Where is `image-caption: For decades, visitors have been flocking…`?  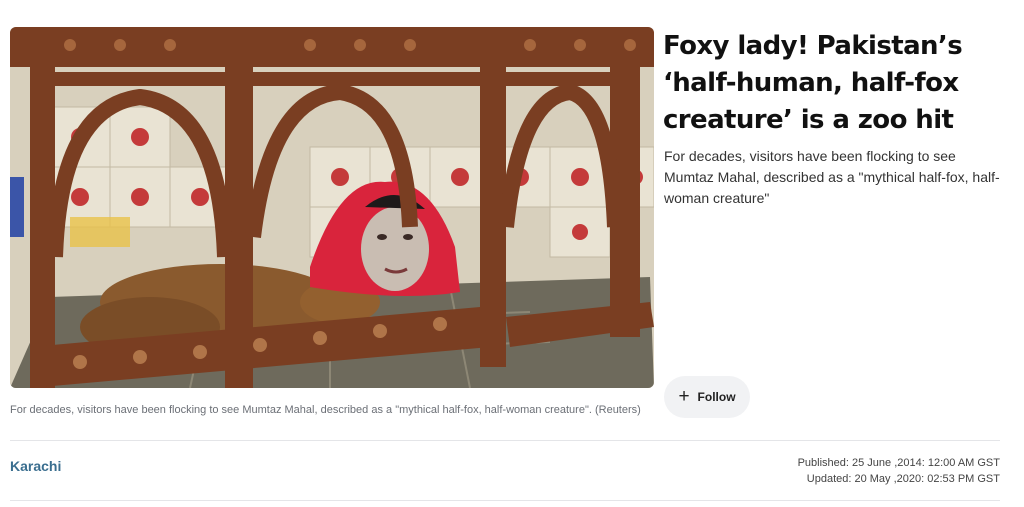 image-caption: For decades, visitors have been flocking… is located at coordinates (325, 410).